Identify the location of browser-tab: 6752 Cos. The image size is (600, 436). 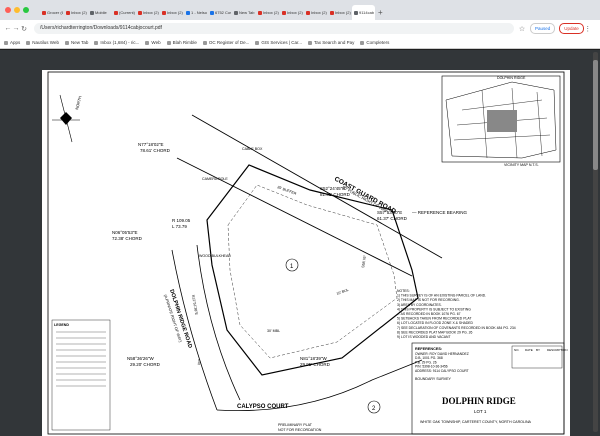
(219, 12).